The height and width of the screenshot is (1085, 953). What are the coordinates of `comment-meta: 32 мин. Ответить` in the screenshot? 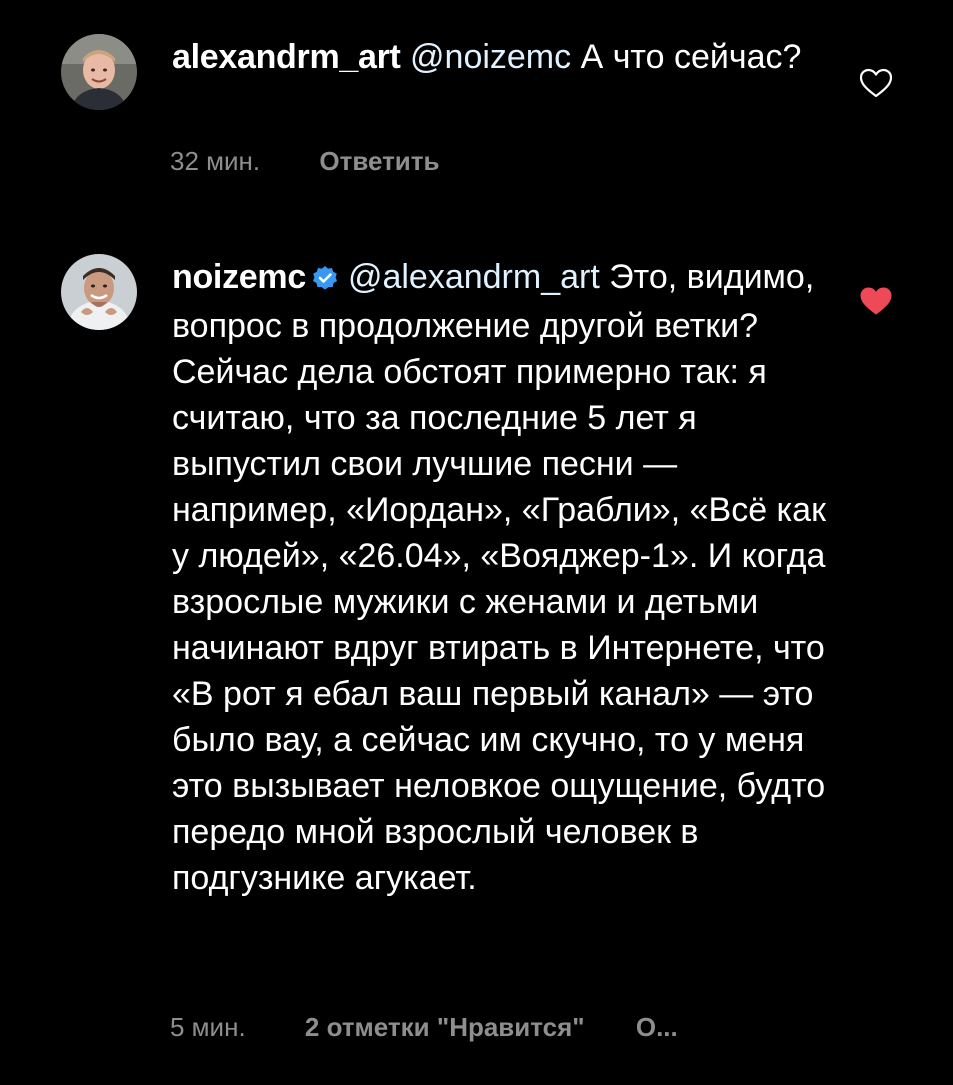 It's located at (305, 161).